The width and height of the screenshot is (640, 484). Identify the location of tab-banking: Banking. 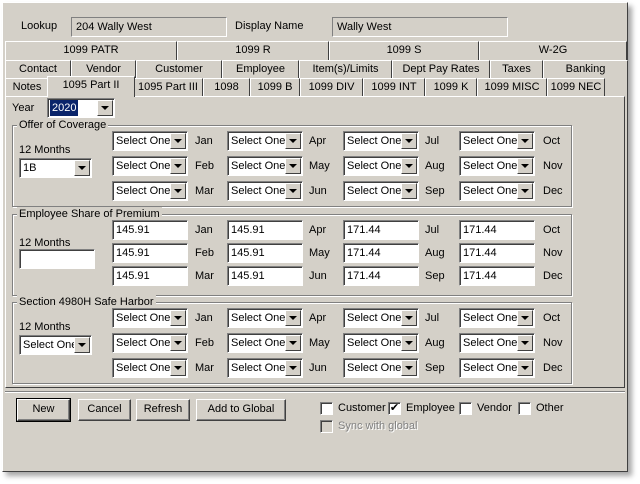
(585, 69).